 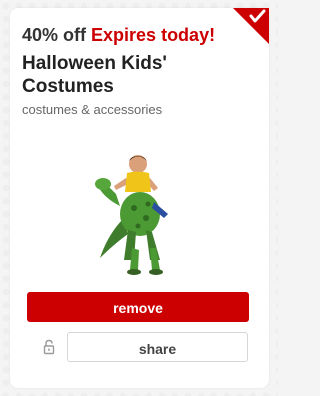 I want to click on share-button: share, so click(x=157, y=347).